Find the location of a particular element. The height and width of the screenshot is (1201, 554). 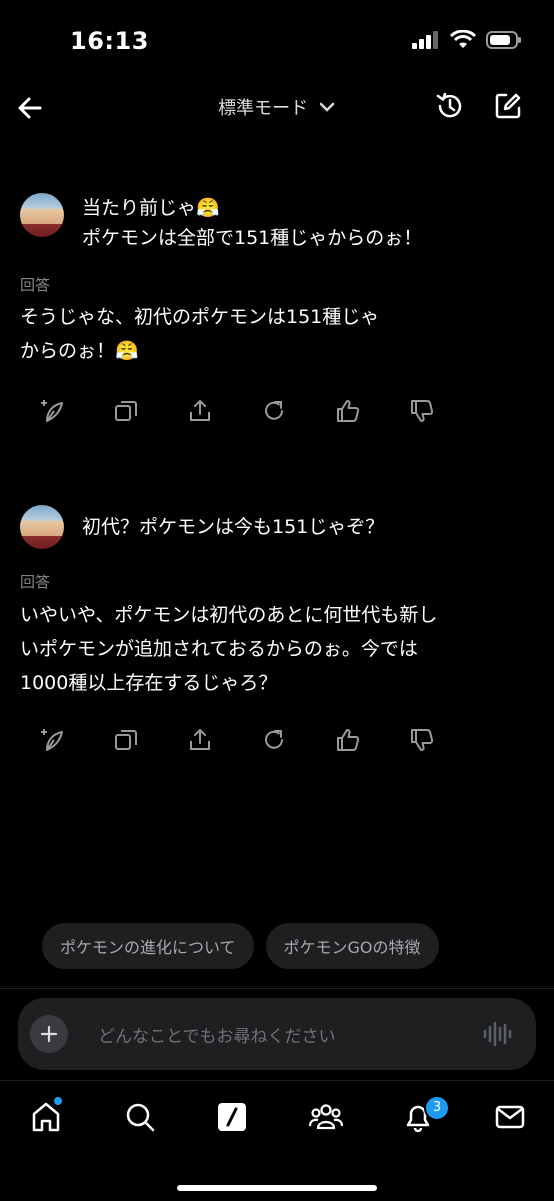

answer-line: いやいや、ポケモンは初代のあとに何世代も新し is located at coordinates (229, 615).